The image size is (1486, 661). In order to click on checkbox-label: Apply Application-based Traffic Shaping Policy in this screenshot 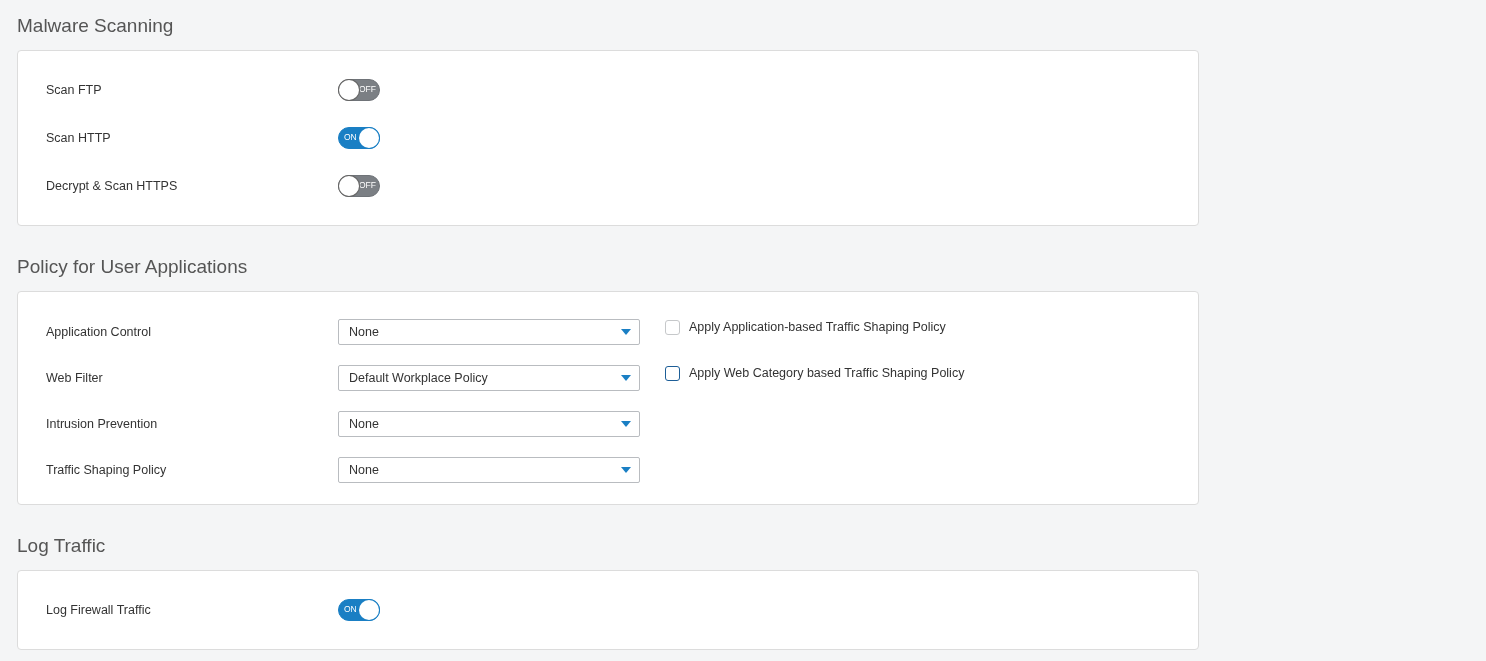, I will do `click(817, 327)`.